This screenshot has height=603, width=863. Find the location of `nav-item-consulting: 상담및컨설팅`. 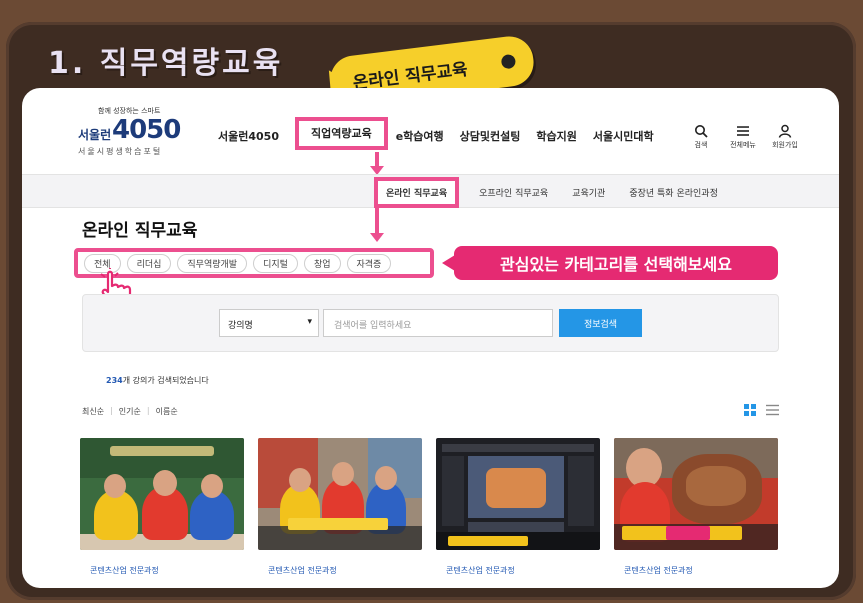

nav-item-consulting: 상담및컨설팅 is located at coordinates (490, 139).